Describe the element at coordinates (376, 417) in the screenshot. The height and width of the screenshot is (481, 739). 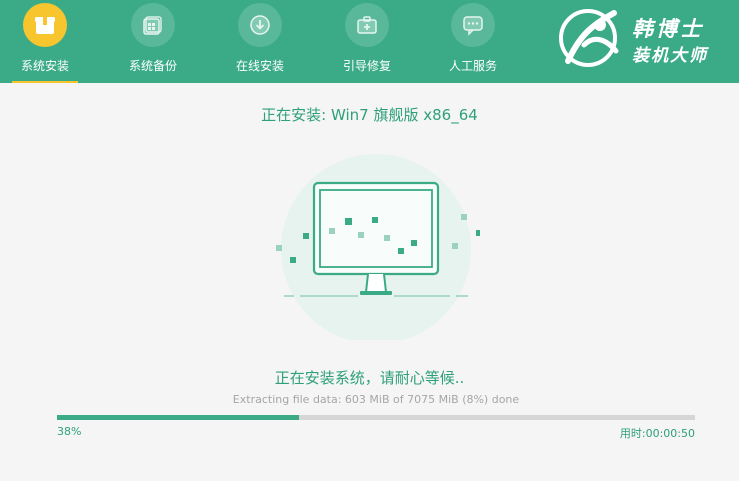
I see `install-progress-bar` at that location.